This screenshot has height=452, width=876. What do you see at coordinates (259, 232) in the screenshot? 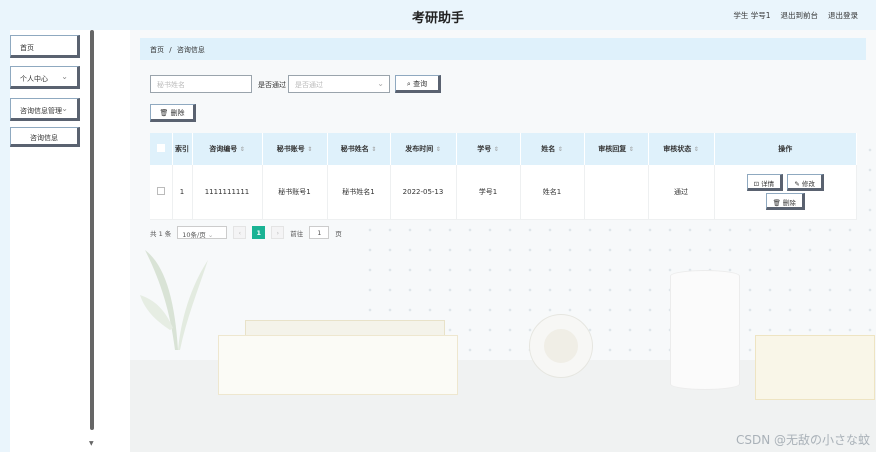
I see `page-button-1: 1` at bounding box center [259, 232].